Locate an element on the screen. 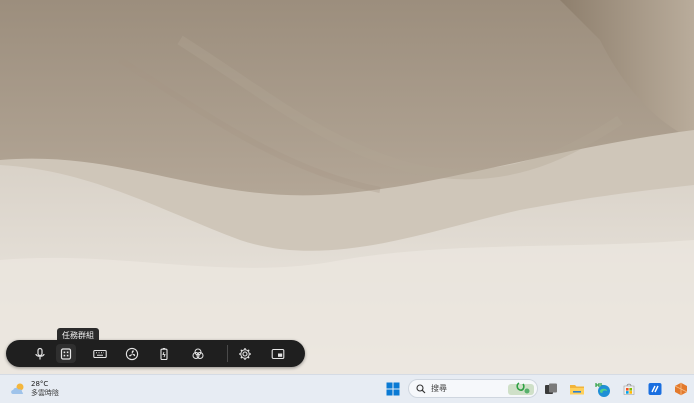  taskbar: 28°C 多雲時陰 搜尋 is located at coordinates (347, 388).